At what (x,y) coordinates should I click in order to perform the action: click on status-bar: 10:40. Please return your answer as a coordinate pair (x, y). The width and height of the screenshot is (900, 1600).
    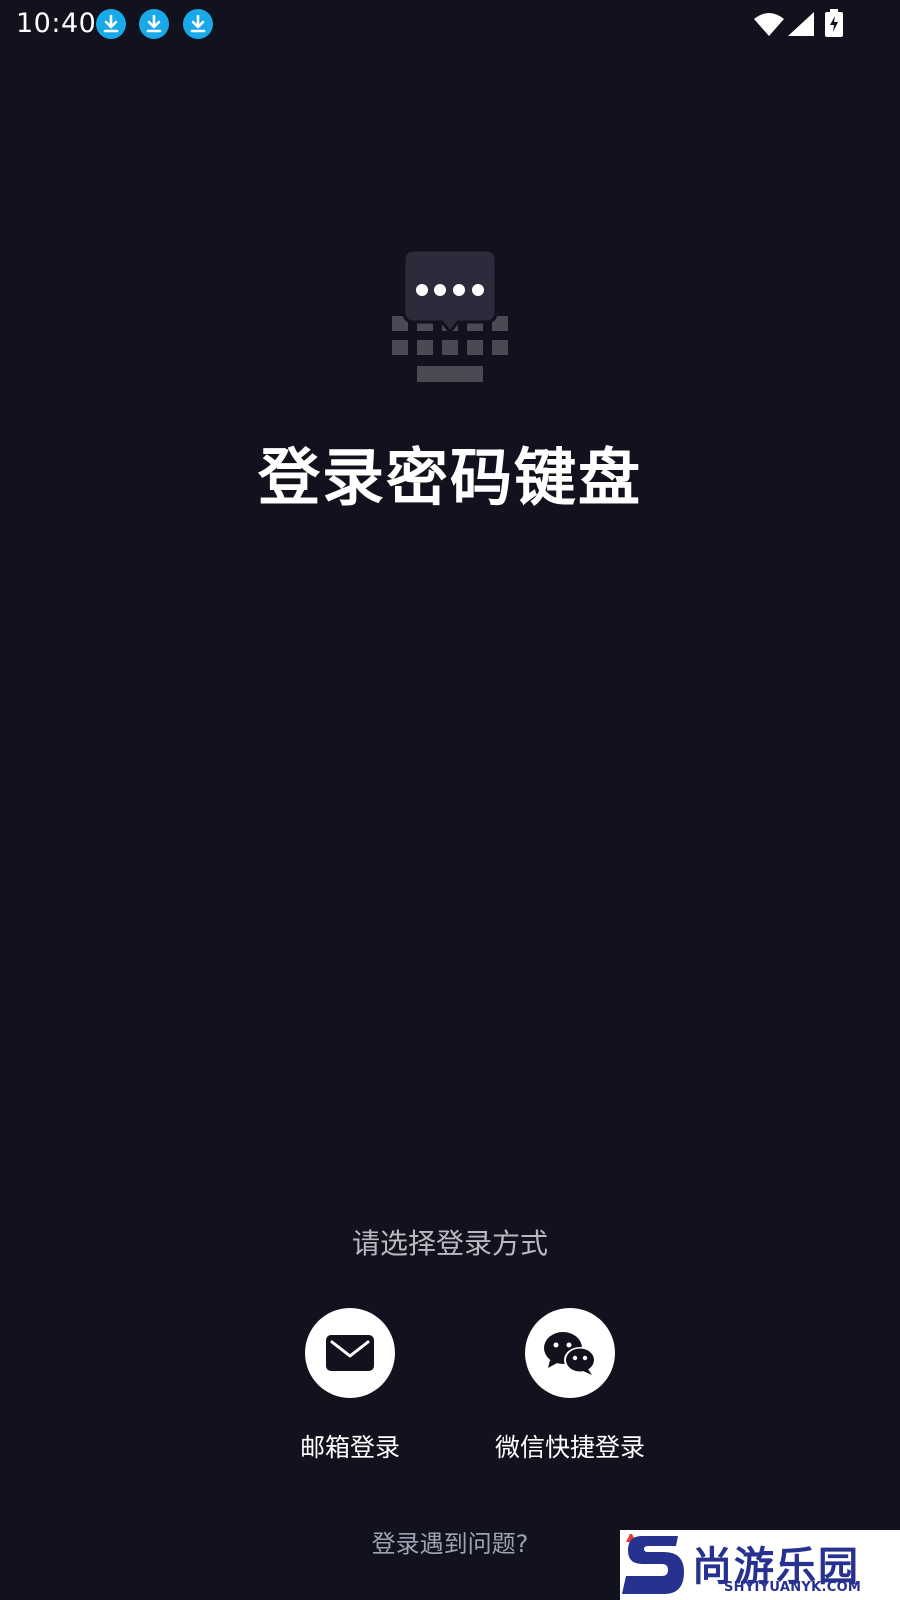
    Looking at the image, I should click on (450, 25).